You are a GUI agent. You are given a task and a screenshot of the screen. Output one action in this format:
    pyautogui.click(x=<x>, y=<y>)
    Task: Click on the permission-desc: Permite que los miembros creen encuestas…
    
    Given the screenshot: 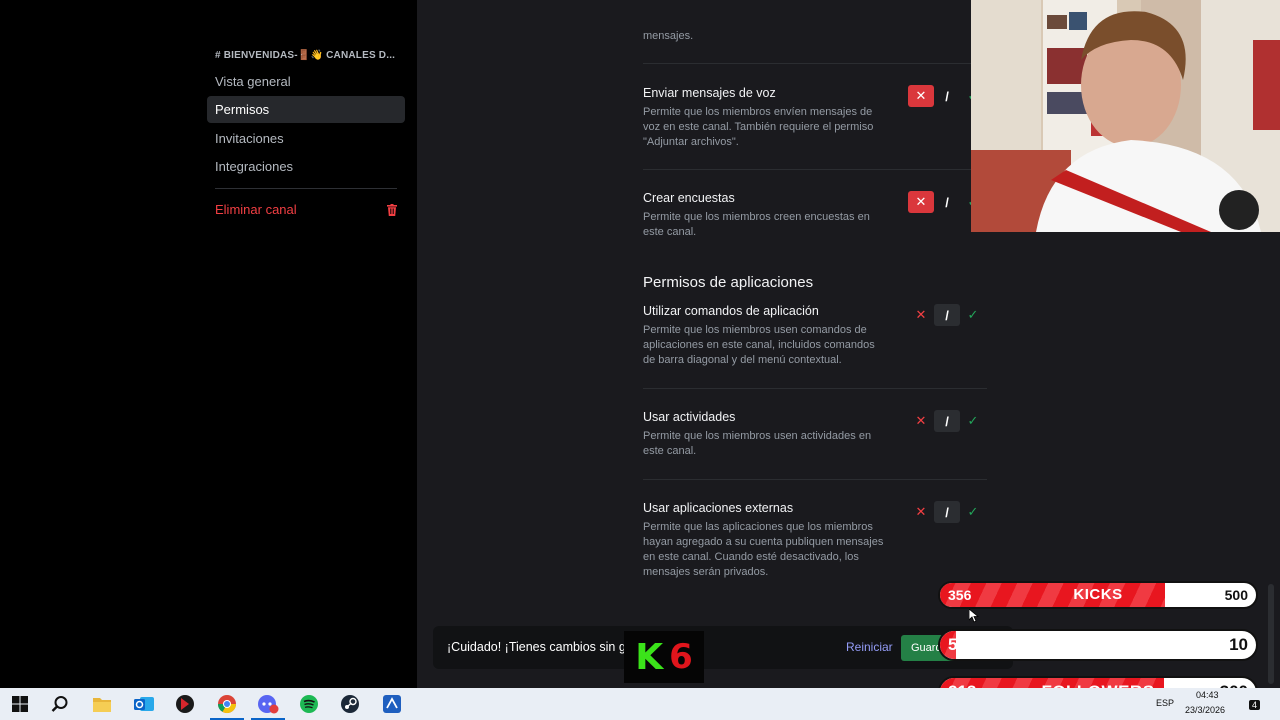 What is the action you would take?
    pyautogui.click(x=756, y=224)
    